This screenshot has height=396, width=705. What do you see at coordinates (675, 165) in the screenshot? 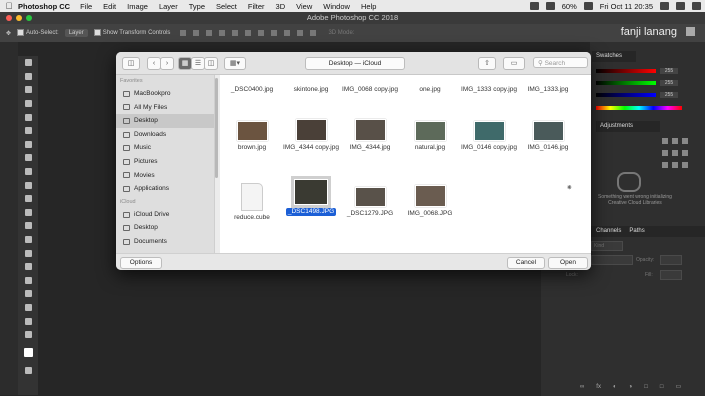
I see `bw-icon` at bounding box center [675, 165].